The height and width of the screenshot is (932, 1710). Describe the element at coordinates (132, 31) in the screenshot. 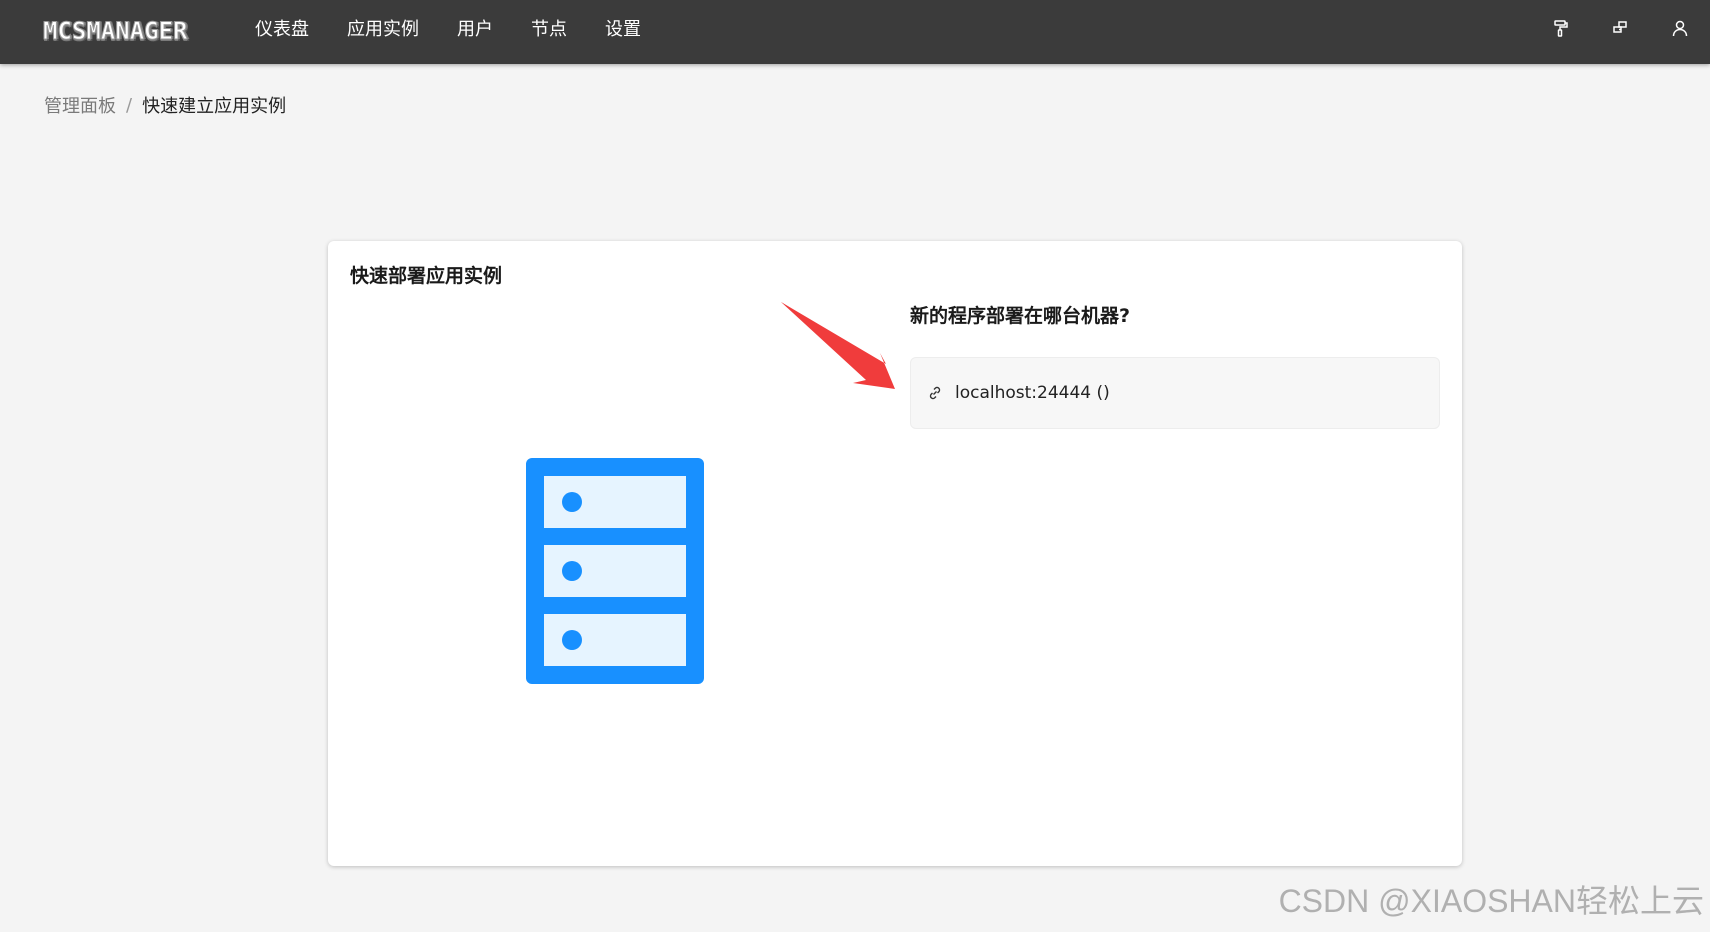

I see `mcsmanager-logo: MCSMANAGER` at that location.